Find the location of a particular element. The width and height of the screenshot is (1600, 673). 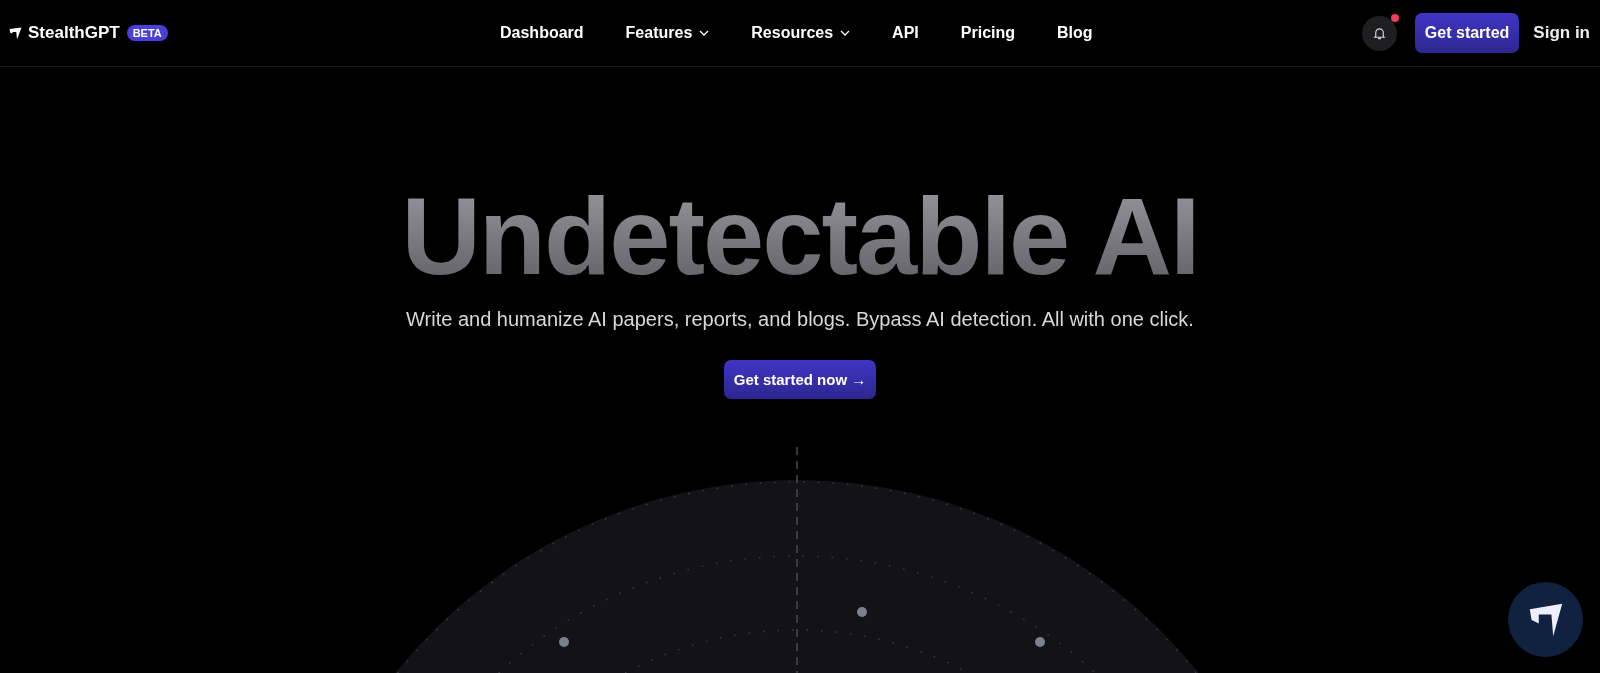

beta-badge: BETA is located at coordinates (147, 33).